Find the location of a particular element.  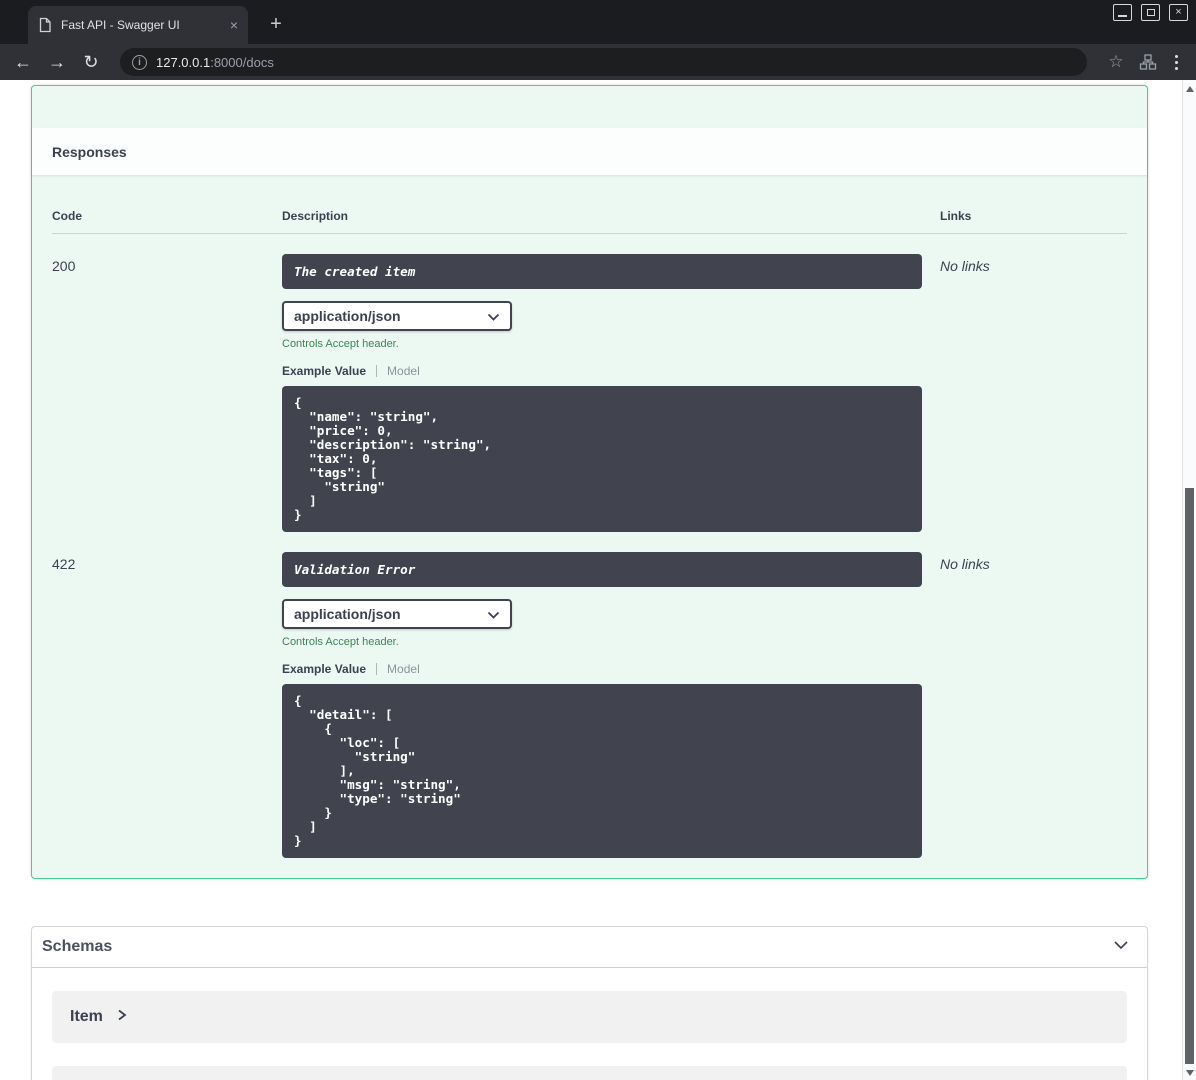

close-window-button: × is located at coordinates (1178, 12).